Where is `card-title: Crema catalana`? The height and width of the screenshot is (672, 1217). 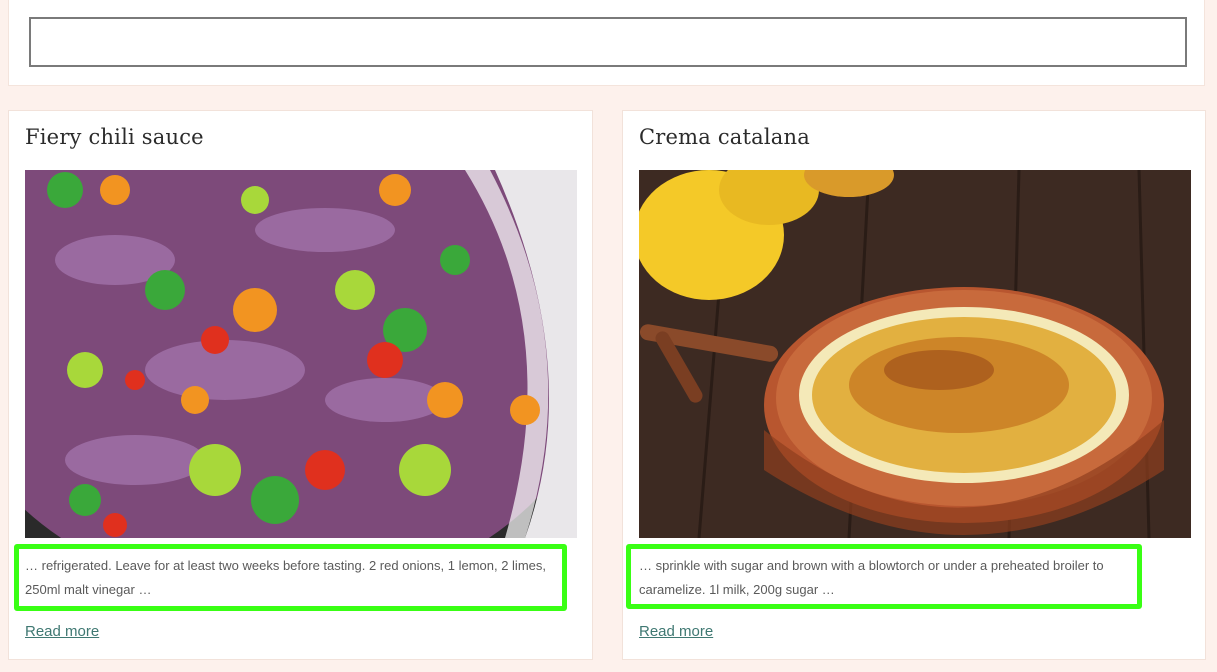
card-title: Crema catalana is located at coordinates (724, 137).